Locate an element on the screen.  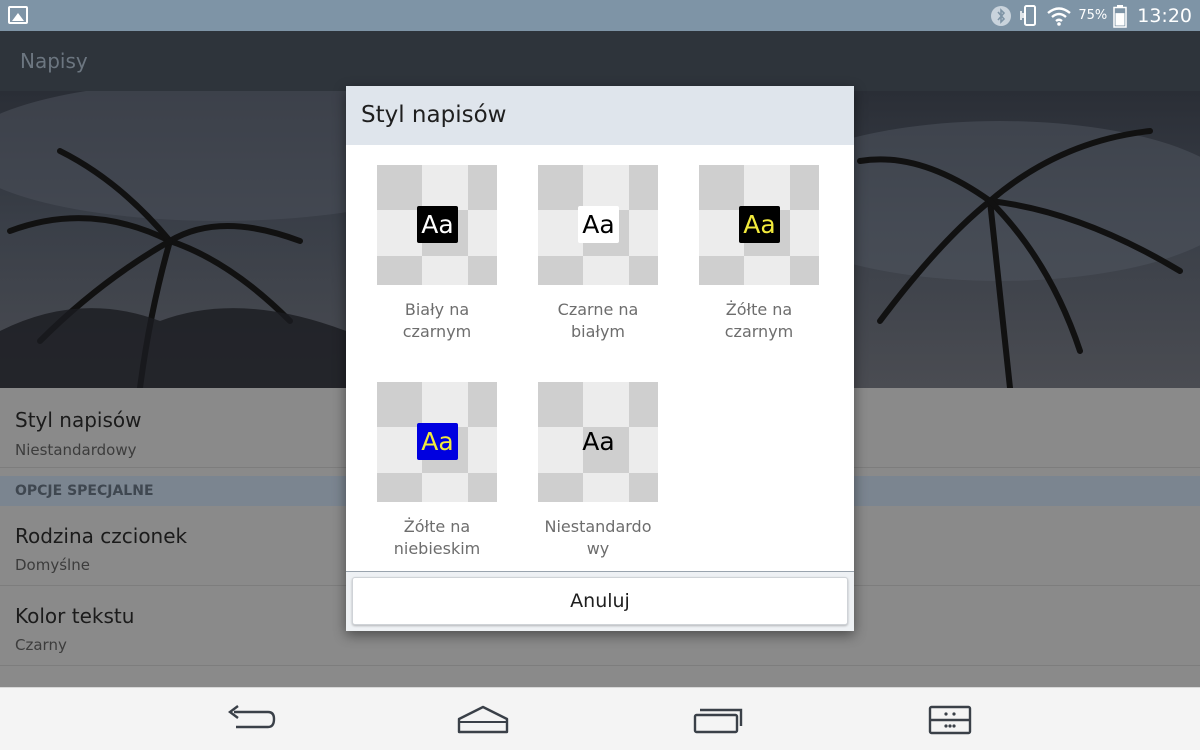
dialog-title: Styl napisów is located at coordinates (434, 115).